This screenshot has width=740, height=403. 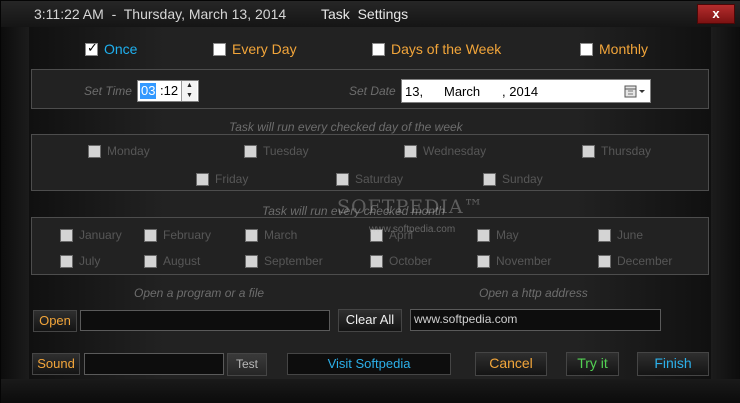 I want to click on visit-softpedia-button: Visit Softpedia, so click(x=369, y=364).